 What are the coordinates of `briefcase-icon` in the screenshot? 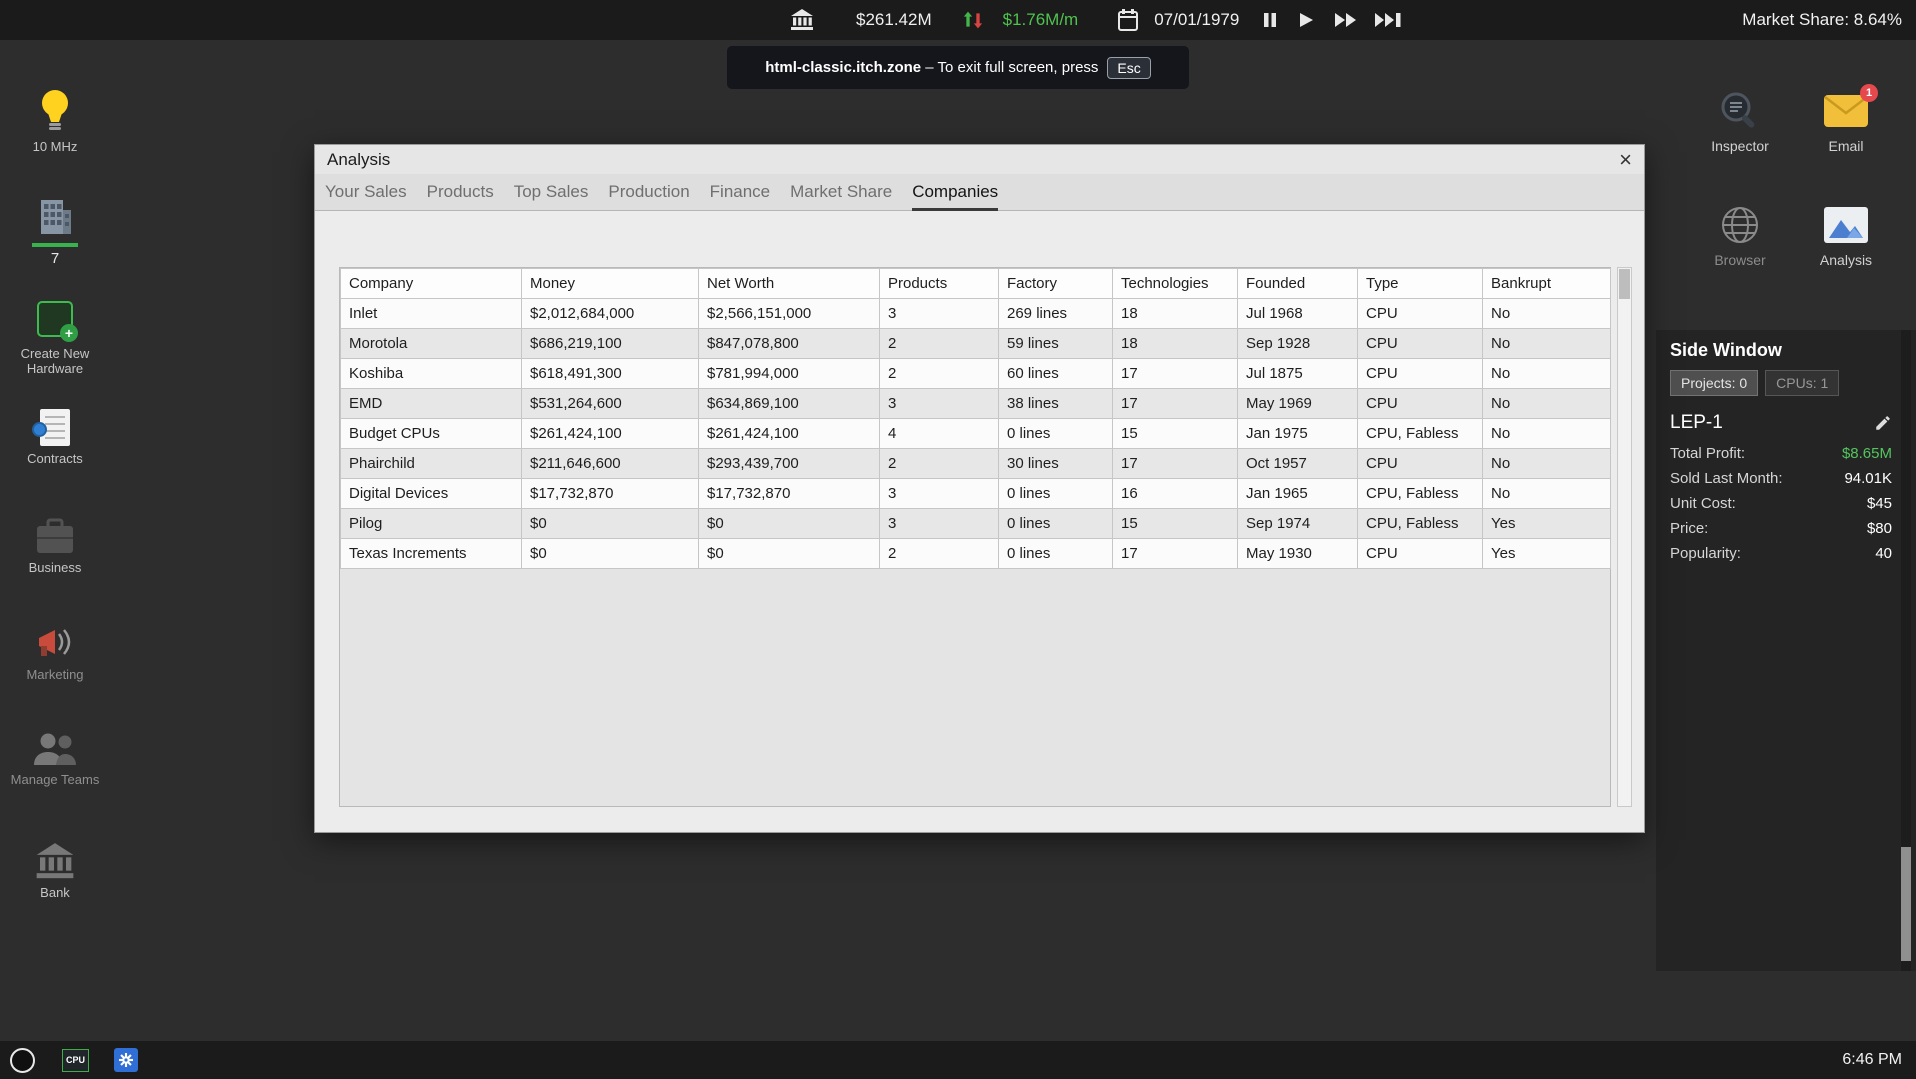 It's located at (55, 536).